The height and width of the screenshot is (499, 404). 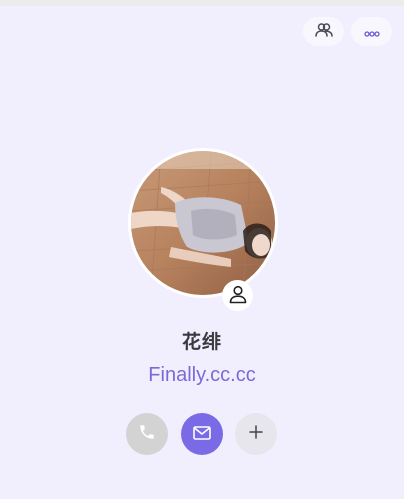 I want to click on profile-name: 花绯, so click(x=201, y=342).